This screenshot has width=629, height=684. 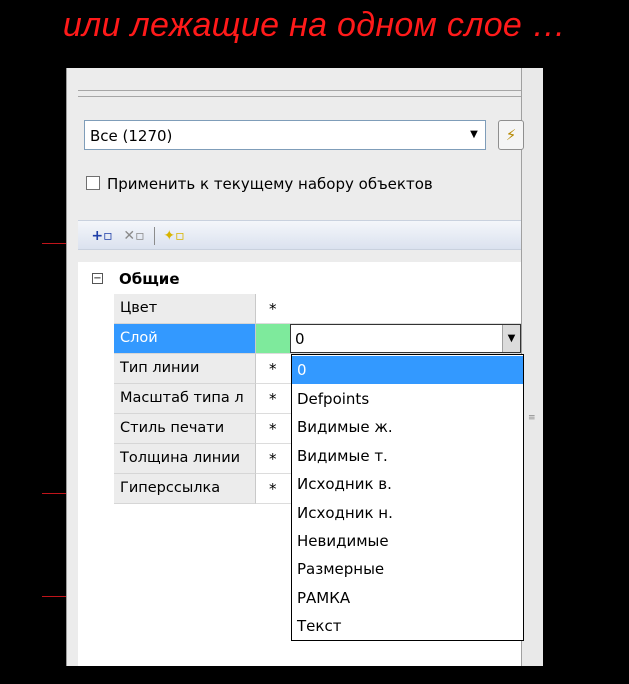 What do you see at coordinates (300, 339) in the screenshot?
I see `layer-select-value: 0` at bounding box center [300, 339].